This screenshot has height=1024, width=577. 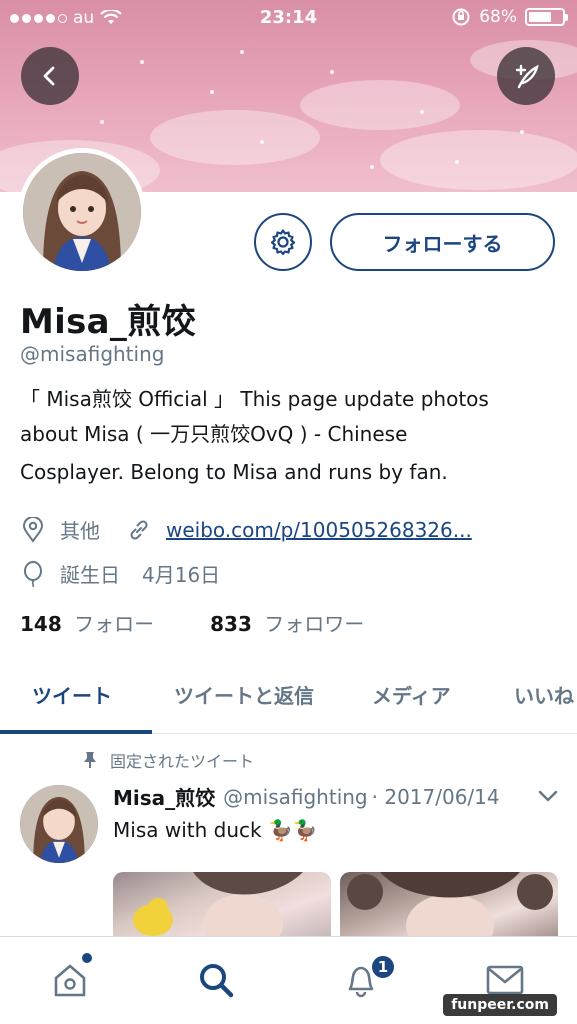 What do you see at coordinates (92, 354) in the screenshot?
I see `profile-handle: @misafighting` at bounding box center [92, 354].